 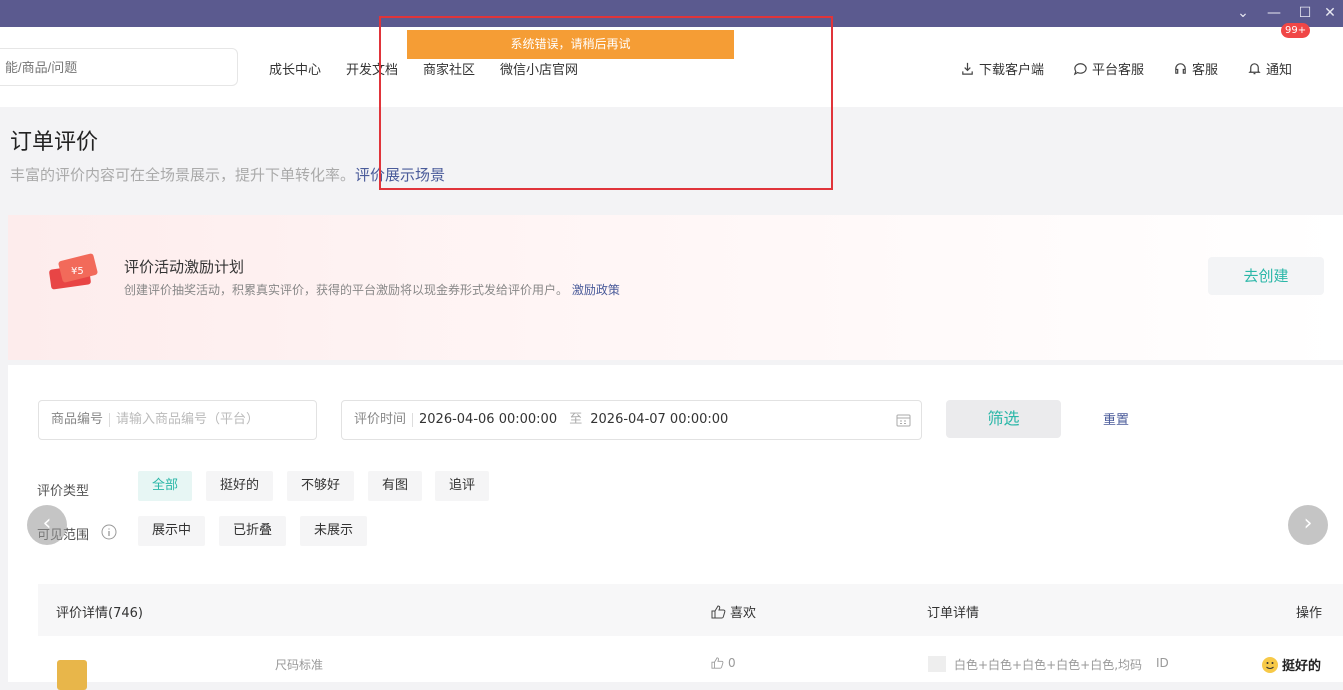 I want to click on order-thumbnail, so click(x=937, y=664).